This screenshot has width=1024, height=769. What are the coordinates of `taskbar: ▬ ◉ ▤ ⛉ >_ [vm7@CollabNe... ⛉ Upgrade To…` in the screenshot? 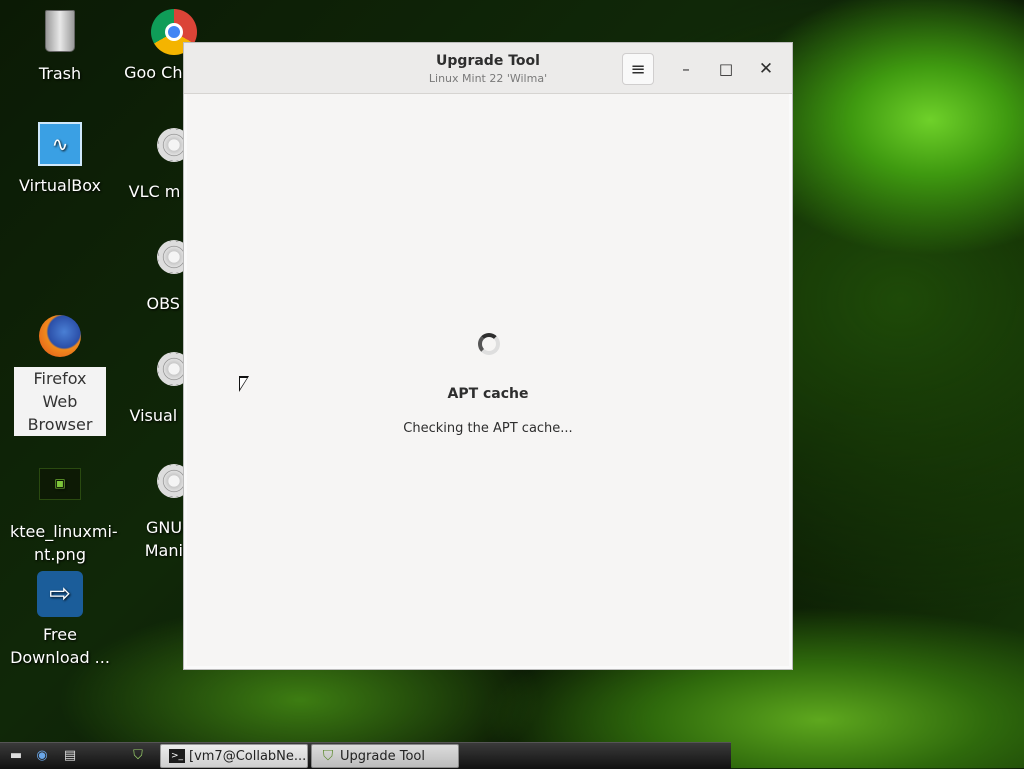 It's located at (365, 755).